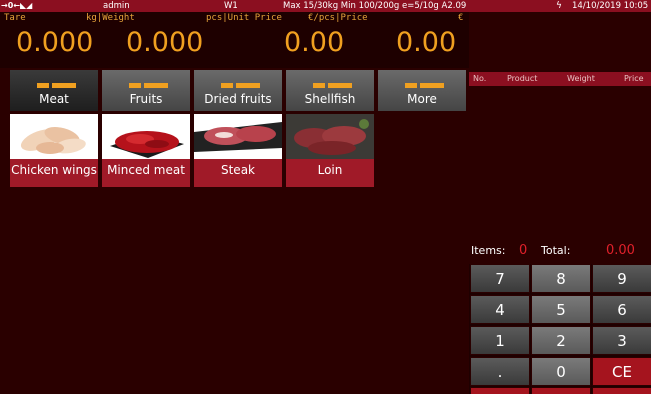 This screenshot has width=651, height=394. What do you see at coordinates (581, 78) in the screenshot?
I see `column-header-weight: Weight` at bounding box center [581, 78].